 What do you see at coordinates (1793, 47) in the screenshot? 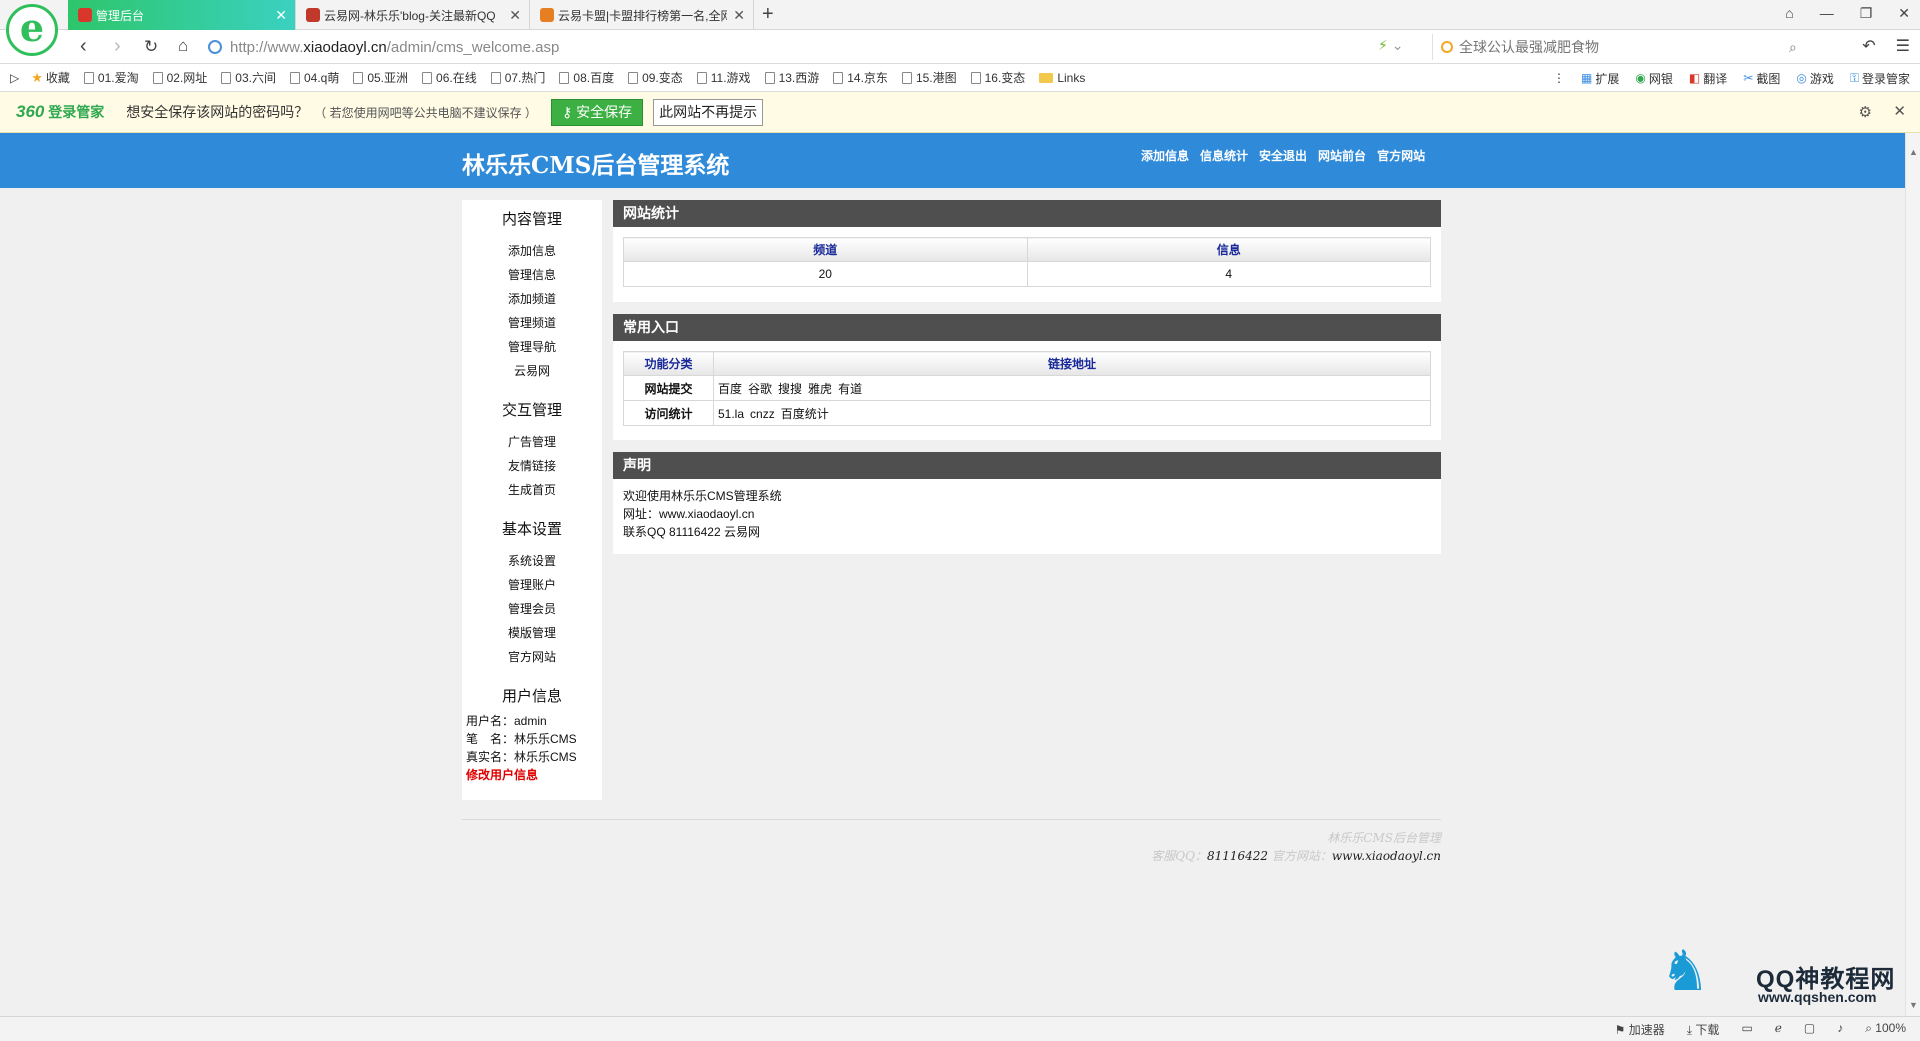
I see `search-icon: ⌕` at bounding box center [1793, 47].